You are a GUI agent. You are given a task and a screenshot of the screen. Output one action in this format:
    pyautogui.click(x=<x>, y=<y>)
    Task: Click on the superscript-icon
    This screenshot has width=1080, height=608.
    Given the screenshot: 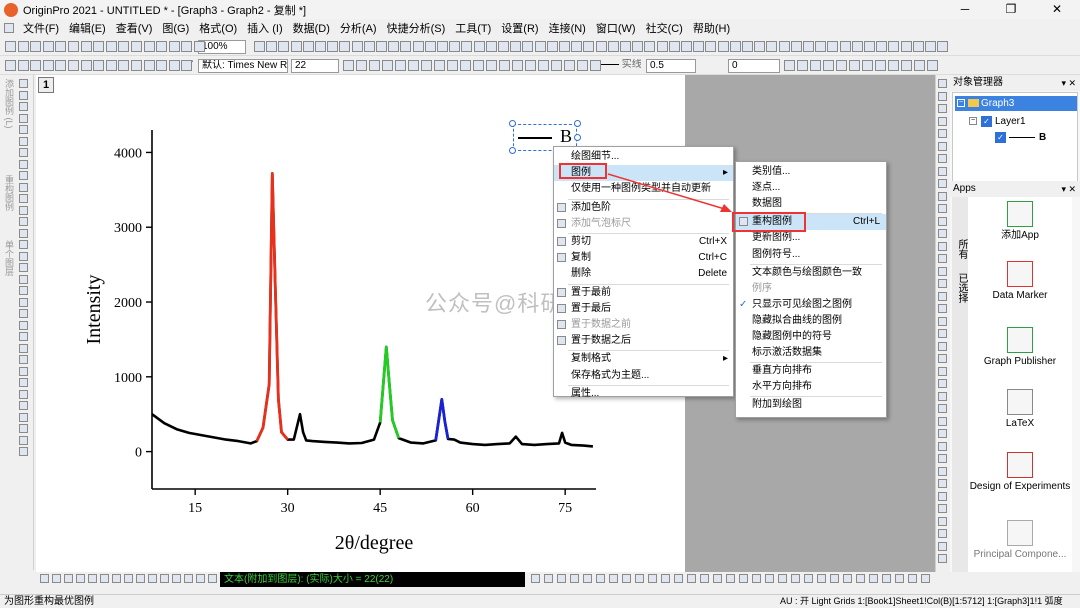 What is the action you would take?
    pyautogui.click(x=491, y=65)
    